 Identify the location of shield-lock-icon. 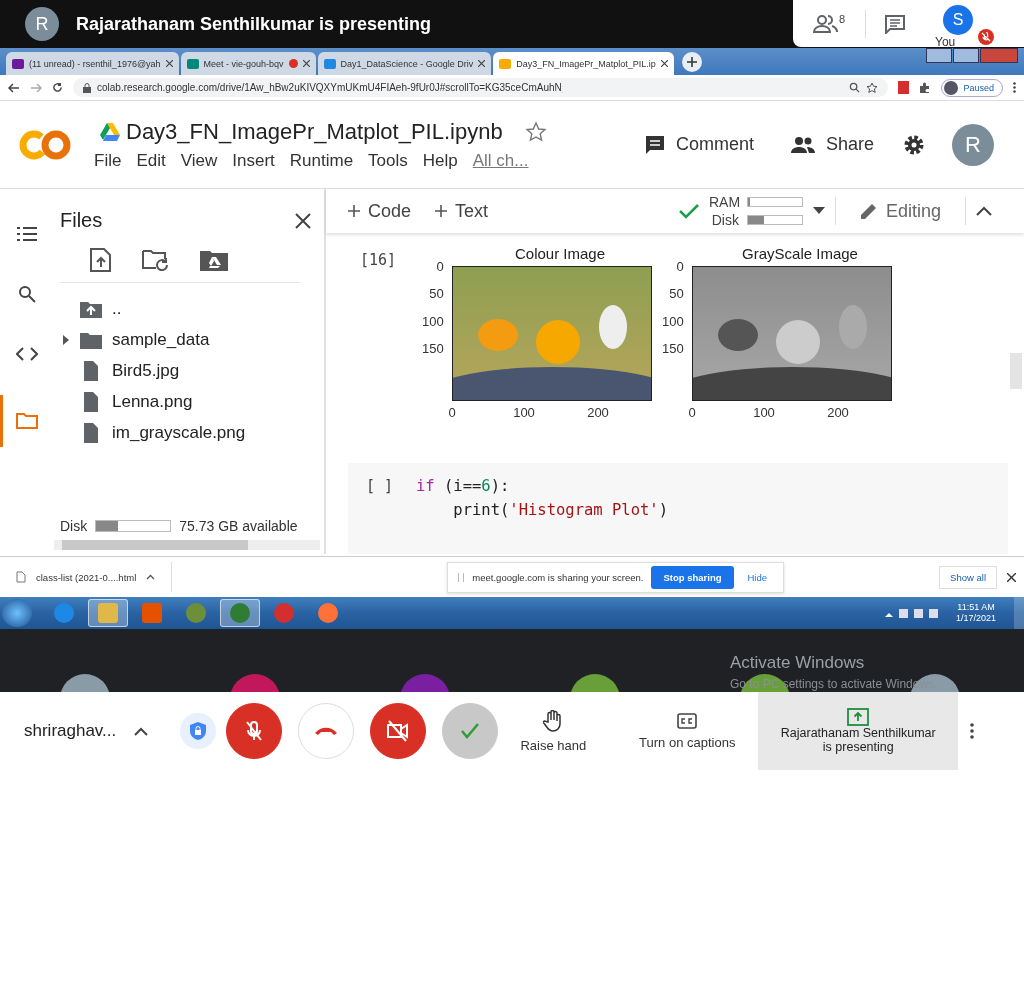
(198, 731).